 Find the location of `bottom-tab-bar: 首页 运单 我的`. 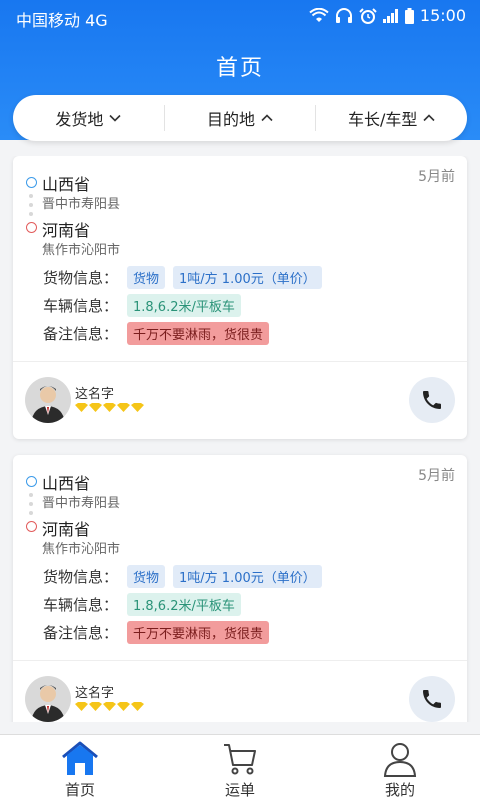

bottom-tab-bar: 首页 运单 我的 is located at coordinates (240, 767).